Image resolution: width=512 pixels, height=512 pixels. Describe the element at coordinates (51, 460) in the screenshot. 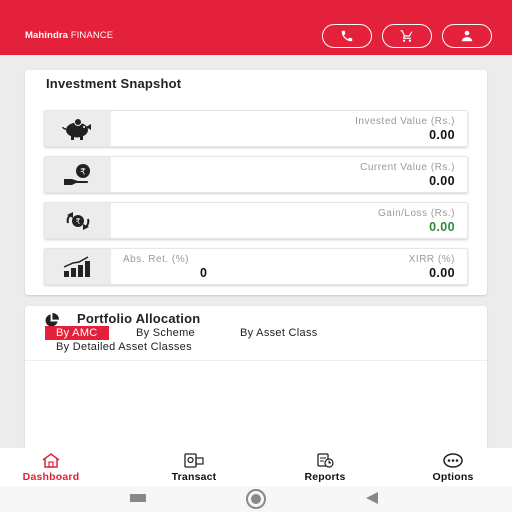

I see `home-icon` at that location.